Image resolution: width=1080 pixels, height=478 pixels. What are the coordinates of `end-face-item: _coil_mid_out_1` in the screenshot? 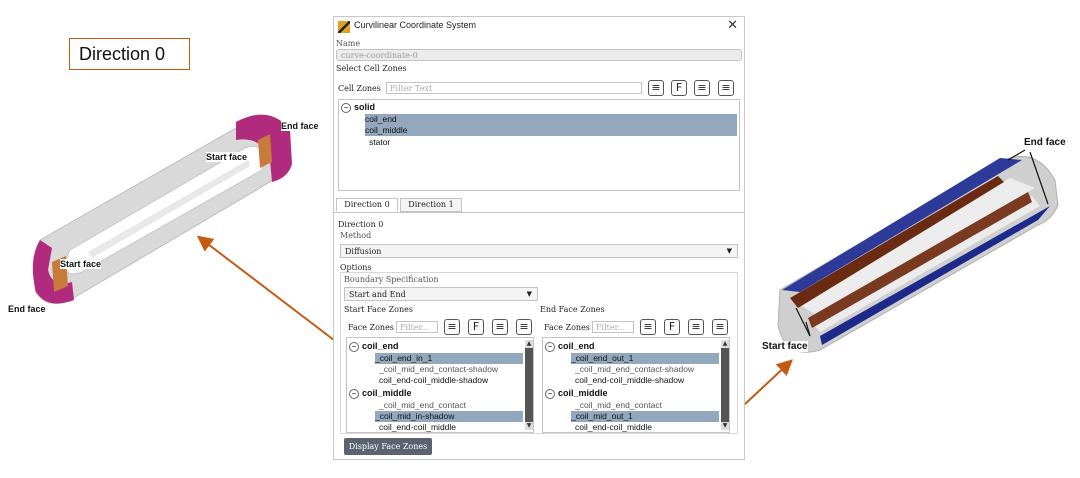 It's located at (645, 416).